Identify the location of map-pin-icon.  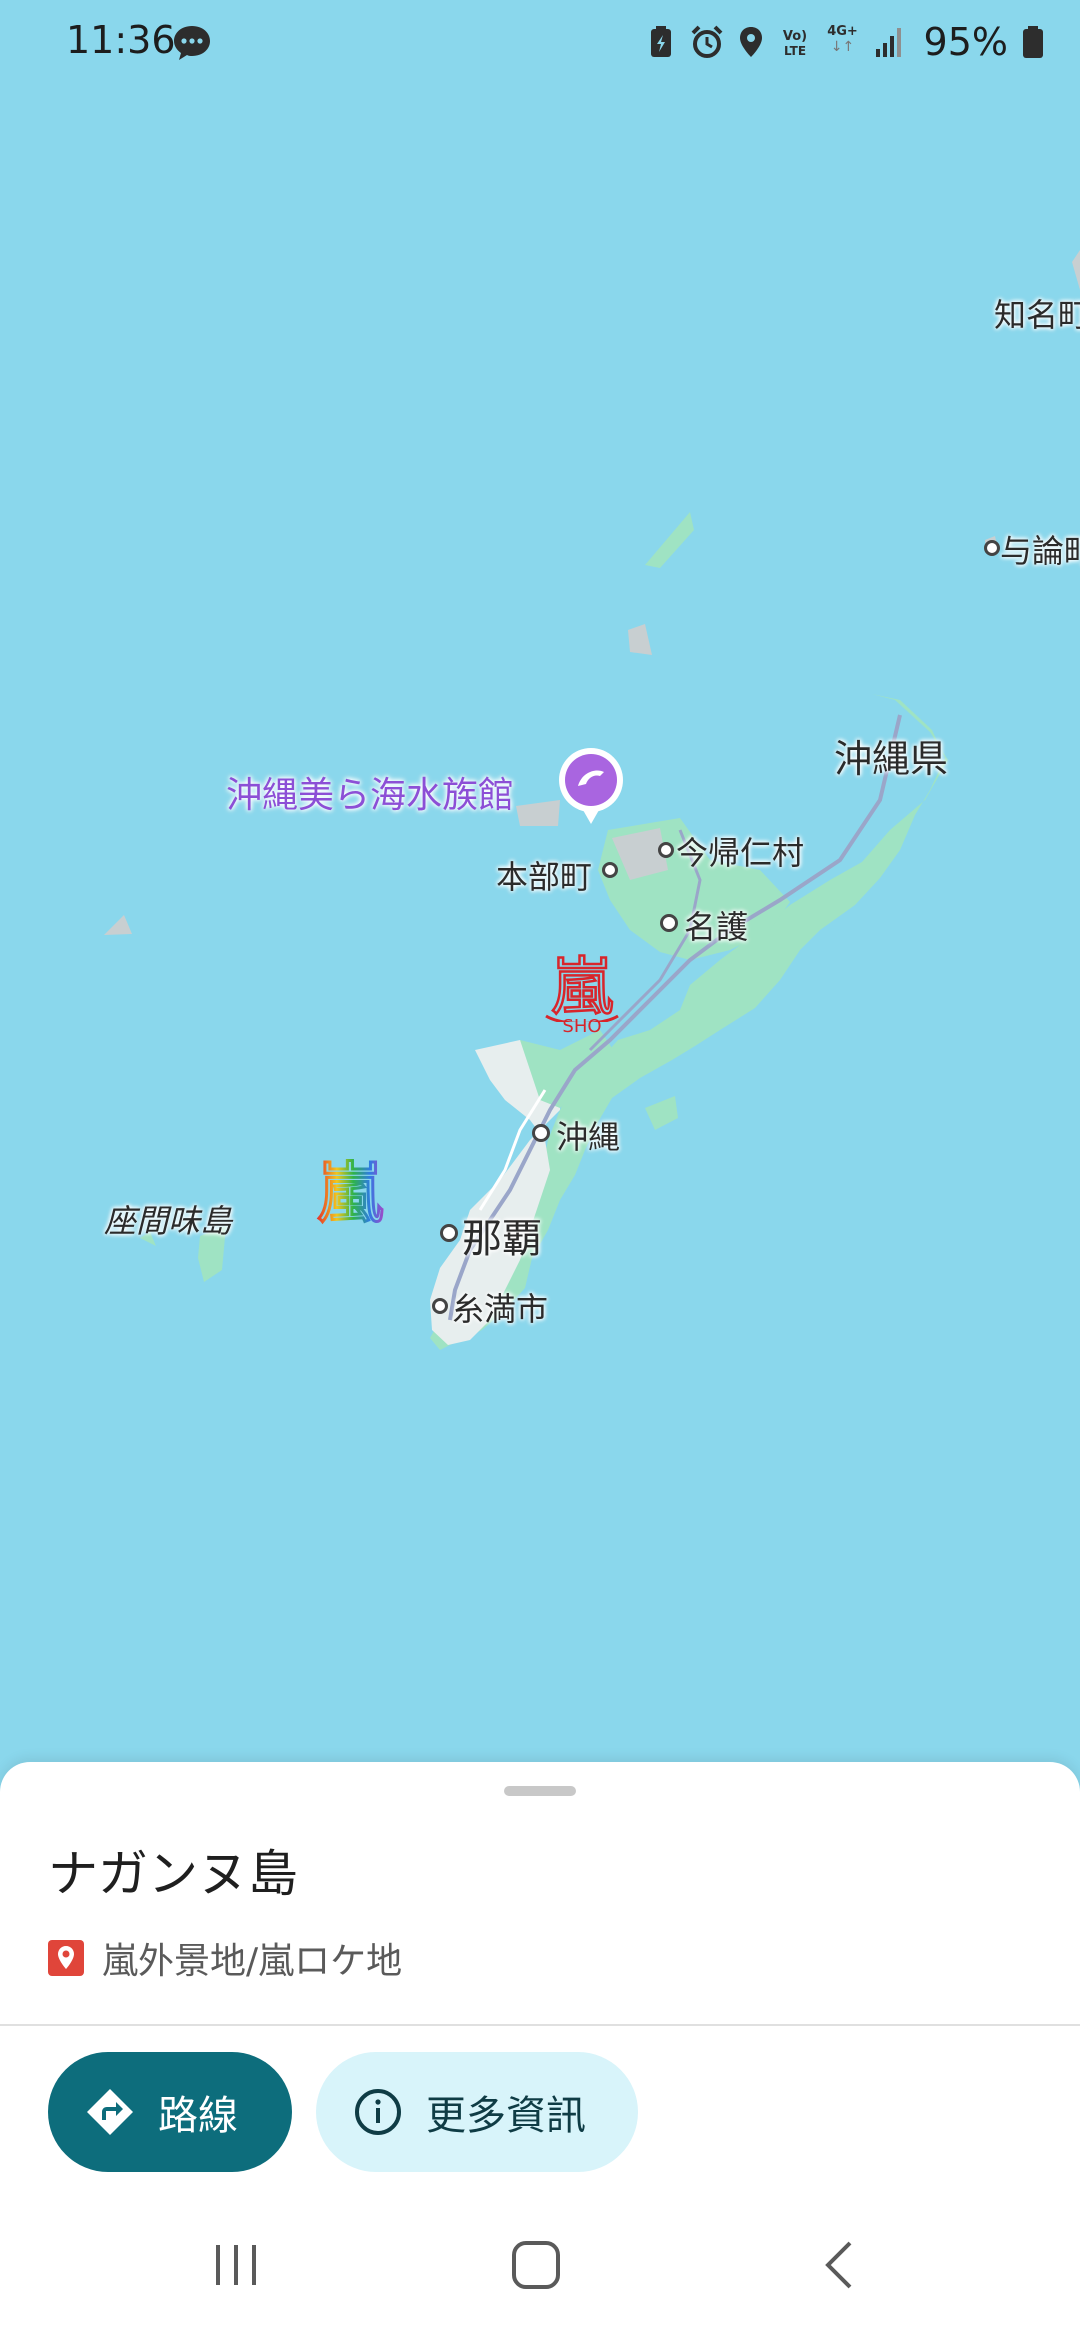
(66, 1958).